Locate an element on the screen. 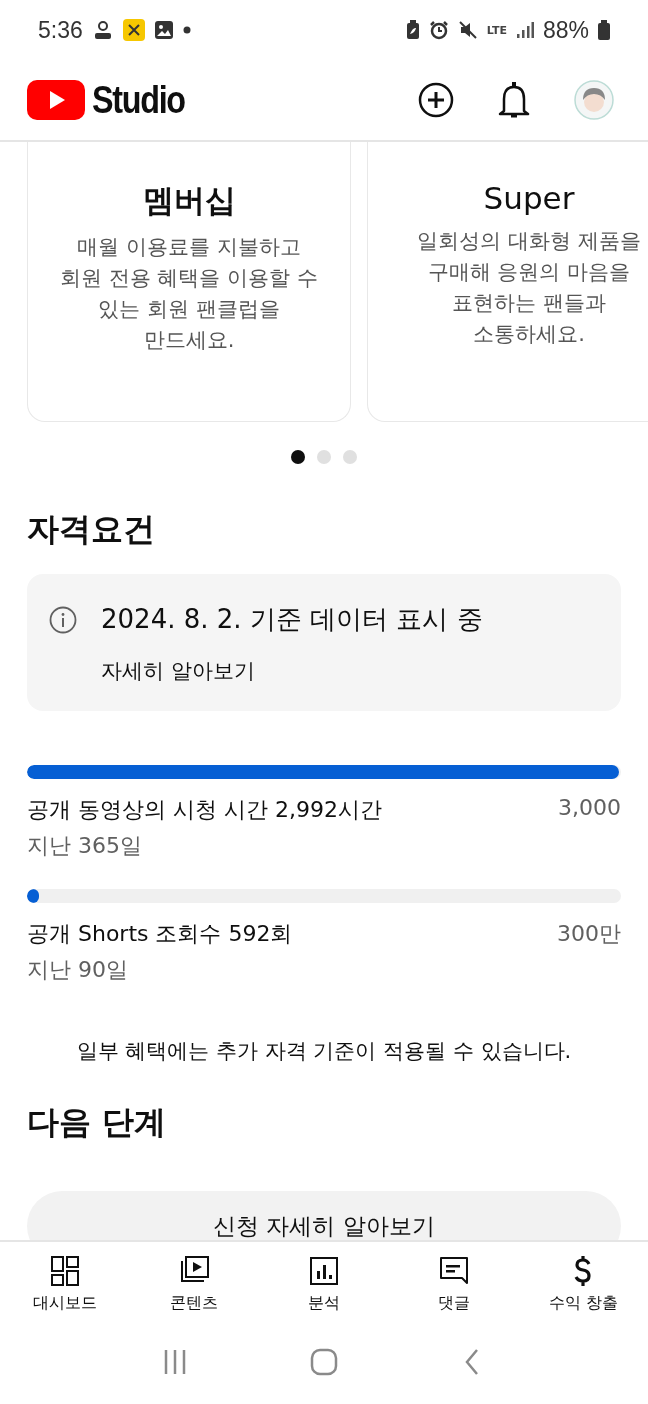  footnote-text: 일부 혜택에는 추가 자격 기준이 적용될 수 있습니다. is located at coordinates (324, 1051).